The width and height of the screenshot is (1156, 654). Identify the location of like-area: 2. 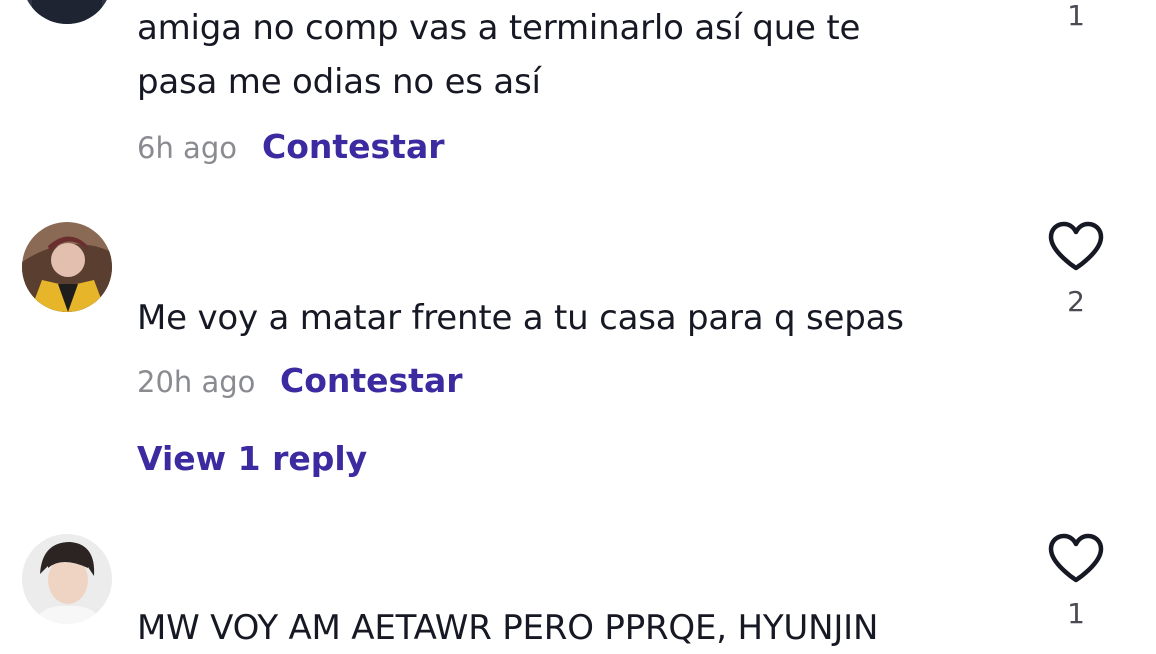
(1076, 270).